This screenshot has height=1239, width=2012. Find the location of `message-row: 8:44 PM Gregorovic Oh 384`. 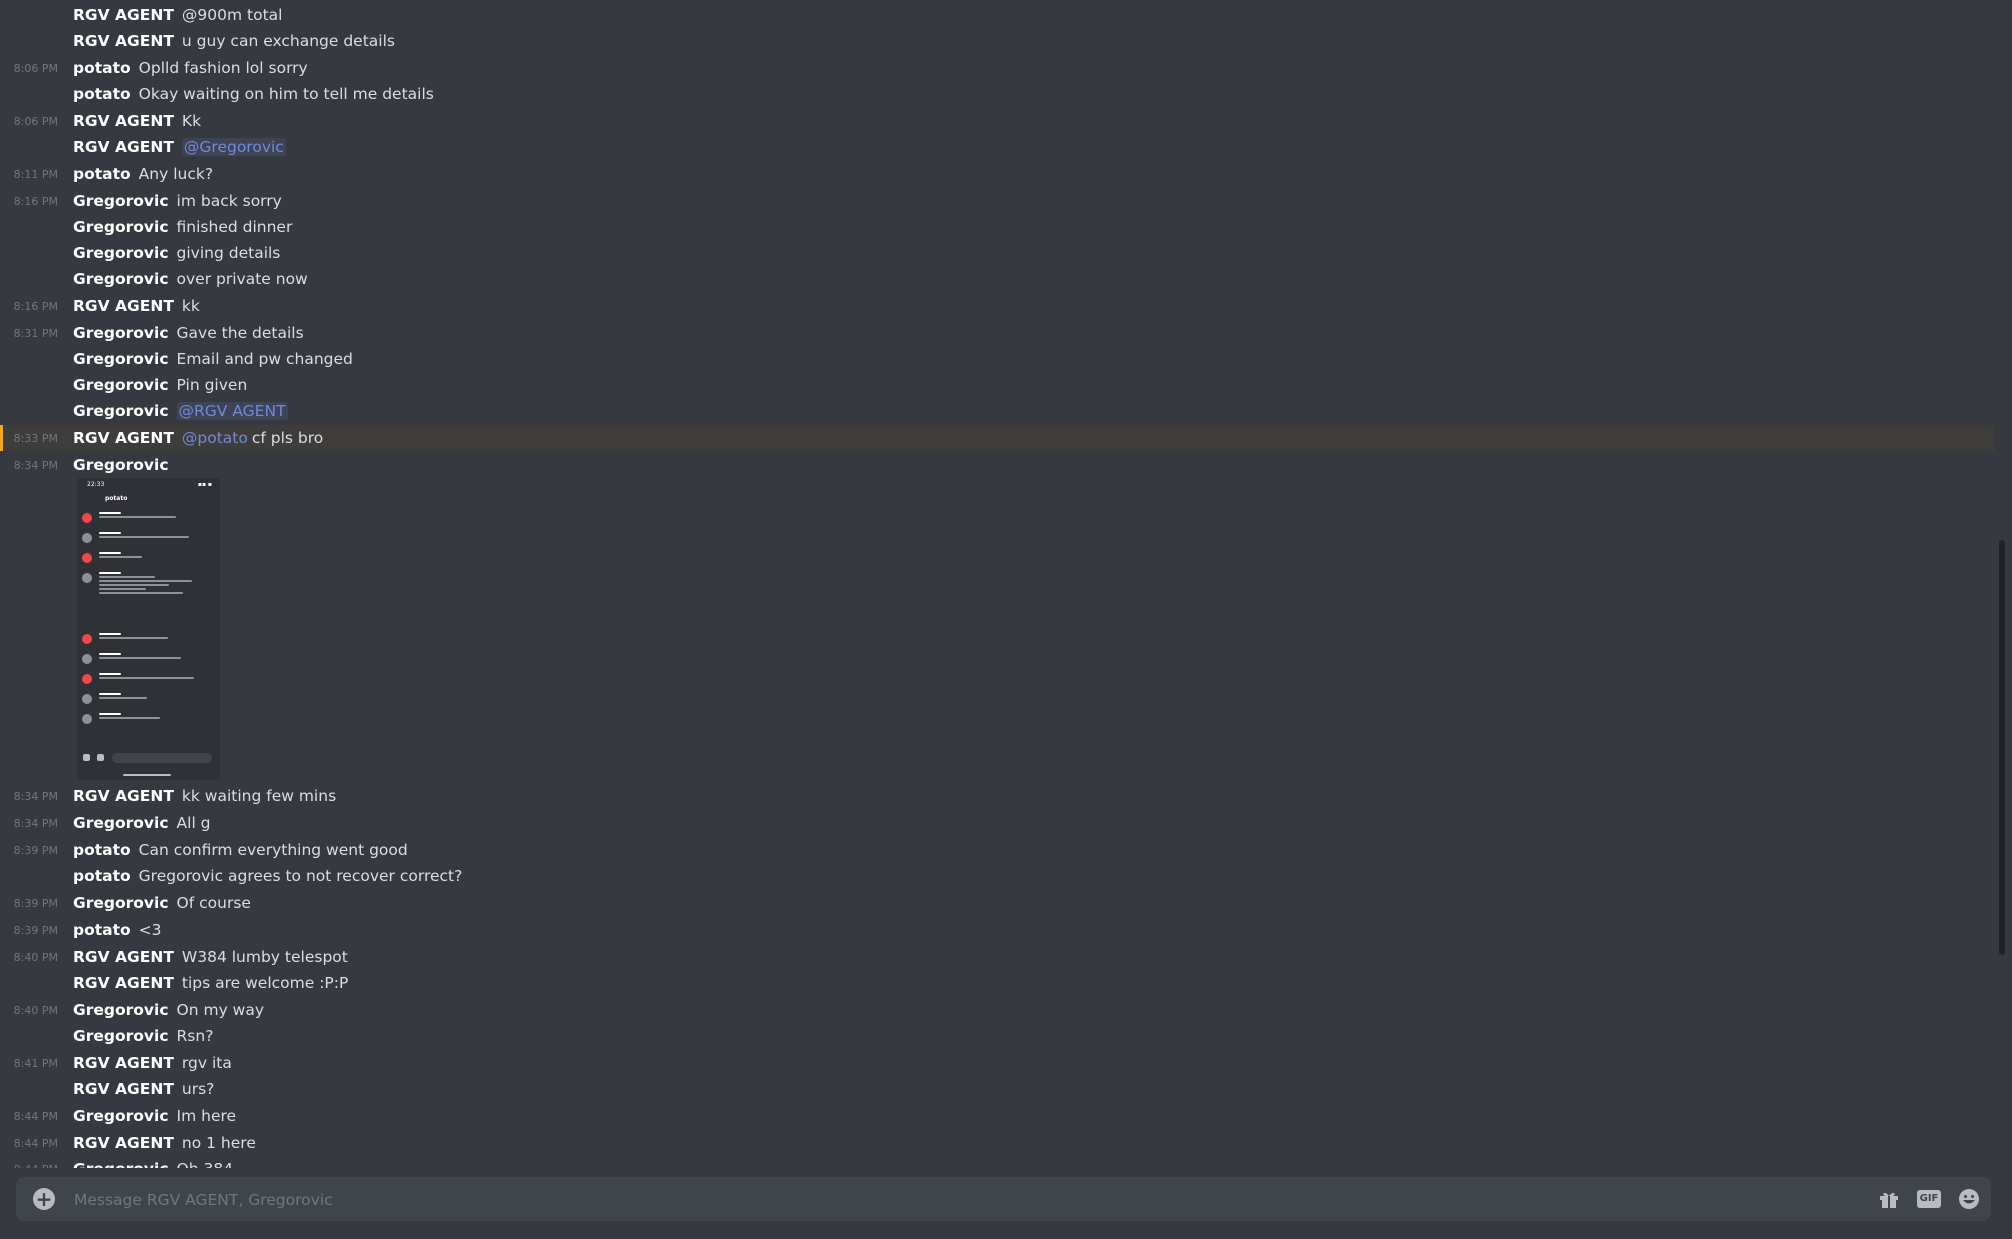

message-row: 8:44 PM Gregorovic Oh 384 is located at coordinates (997, 1162).